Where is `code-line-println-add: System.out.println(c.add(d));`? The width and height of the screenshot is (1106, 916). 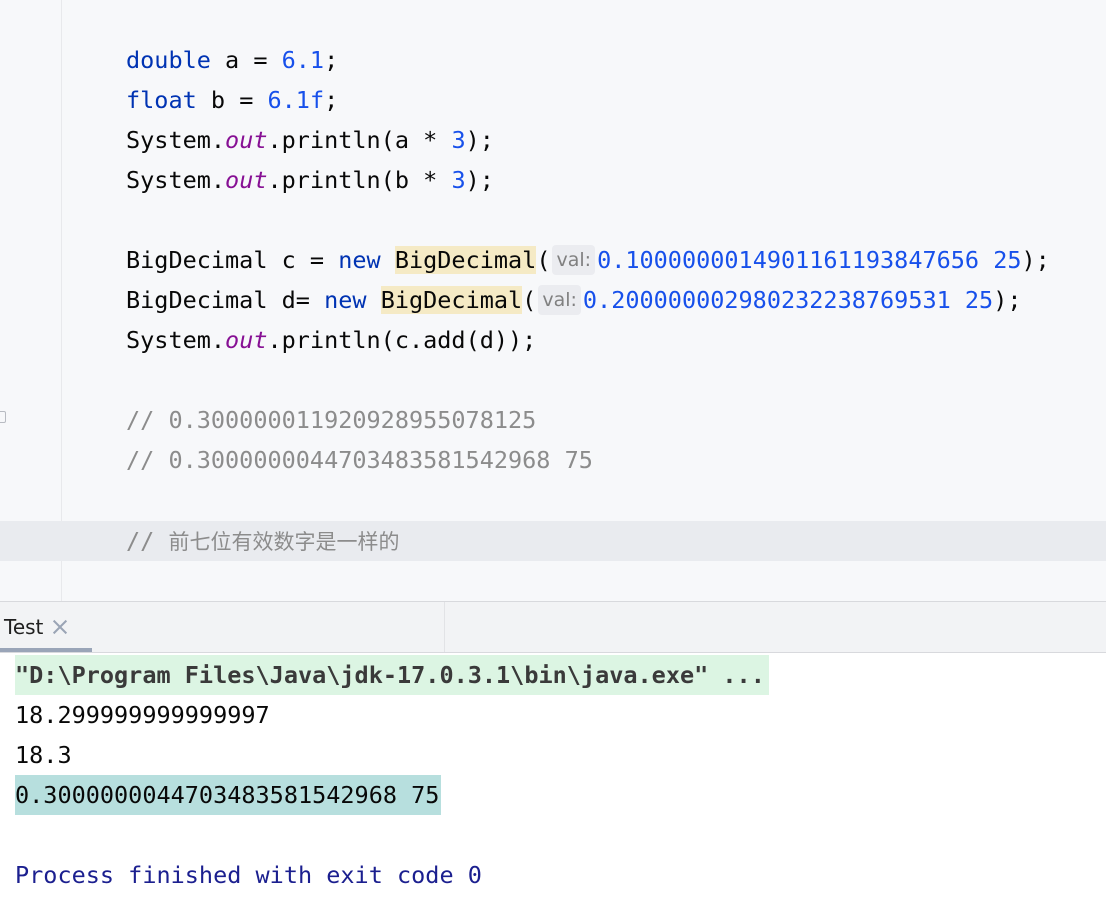 code-line-println-add: System.out.println(c.add(d)); is located at coordinates (331, 340).